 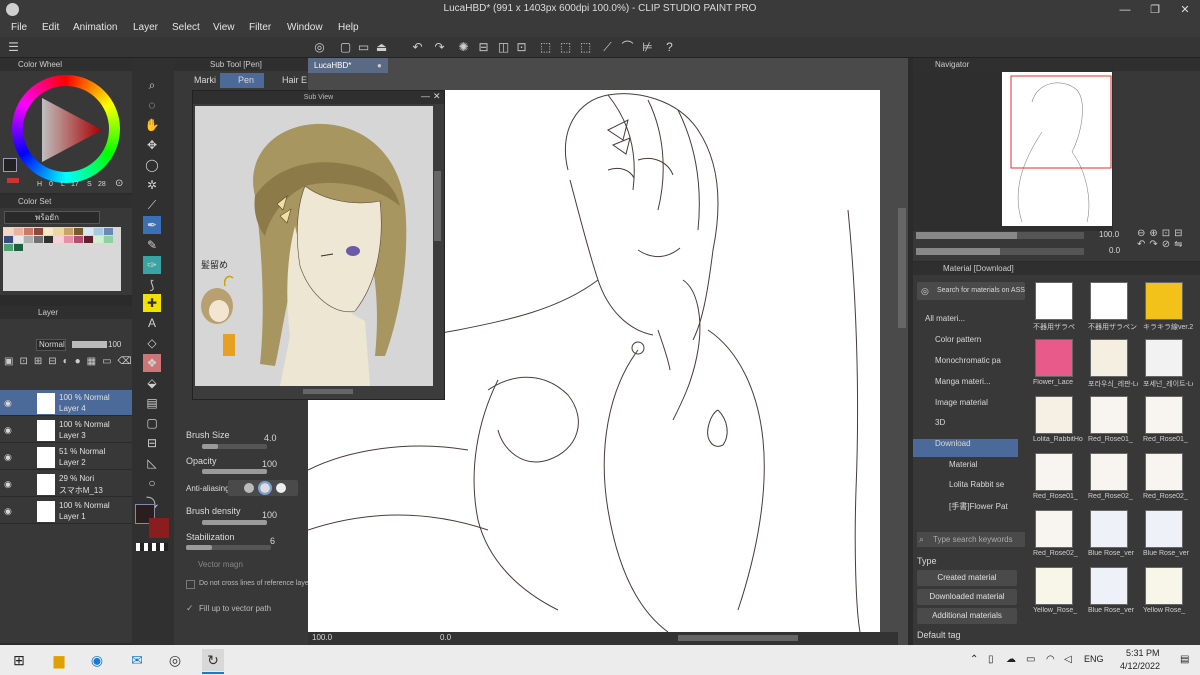 What do you see at coordinates (483, 47) in the screenshot?
I see `clear-outside-icon: ⊟` at bounding box center [483, 47].